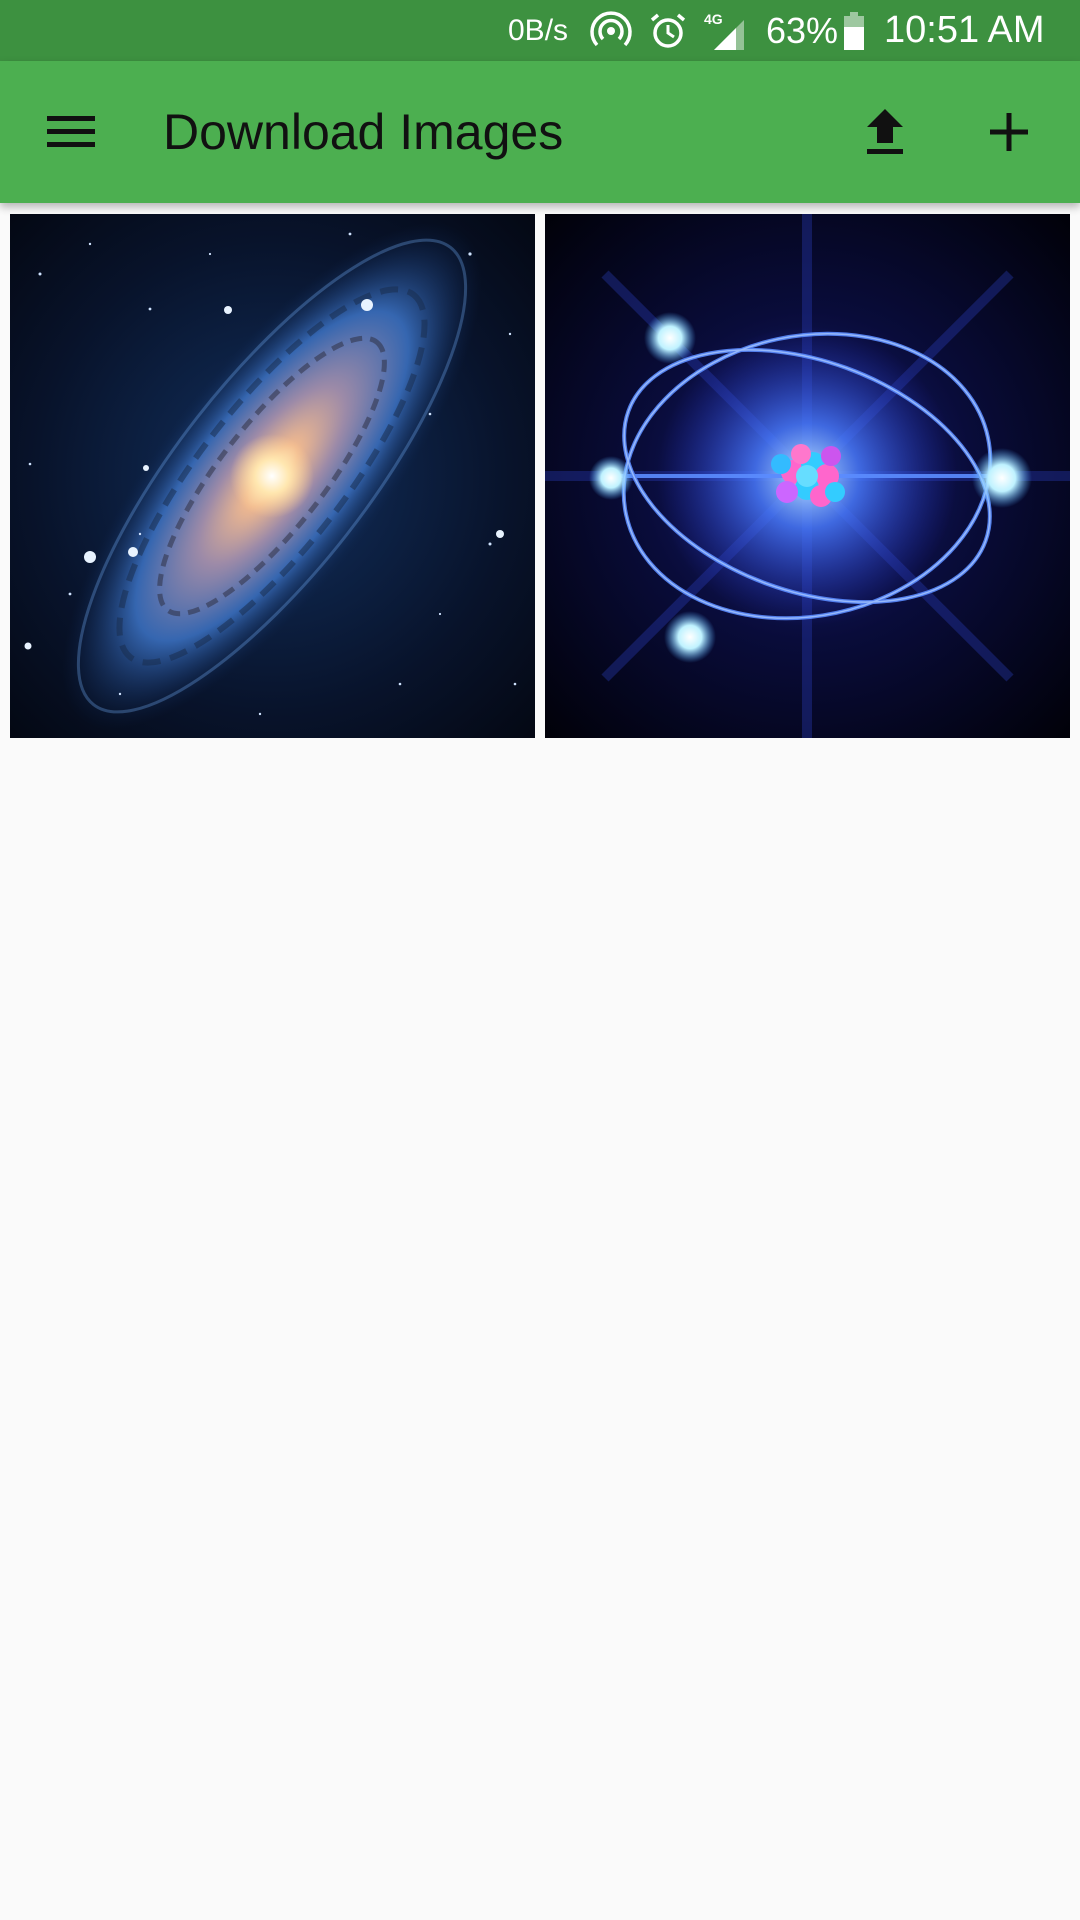 Image resolution: width=1080 pixels, height=1920 pixels. What do you see at coordinates (272, 476) in the screenshot?
I see `galaxy-image` at bounding box center [272, 476].